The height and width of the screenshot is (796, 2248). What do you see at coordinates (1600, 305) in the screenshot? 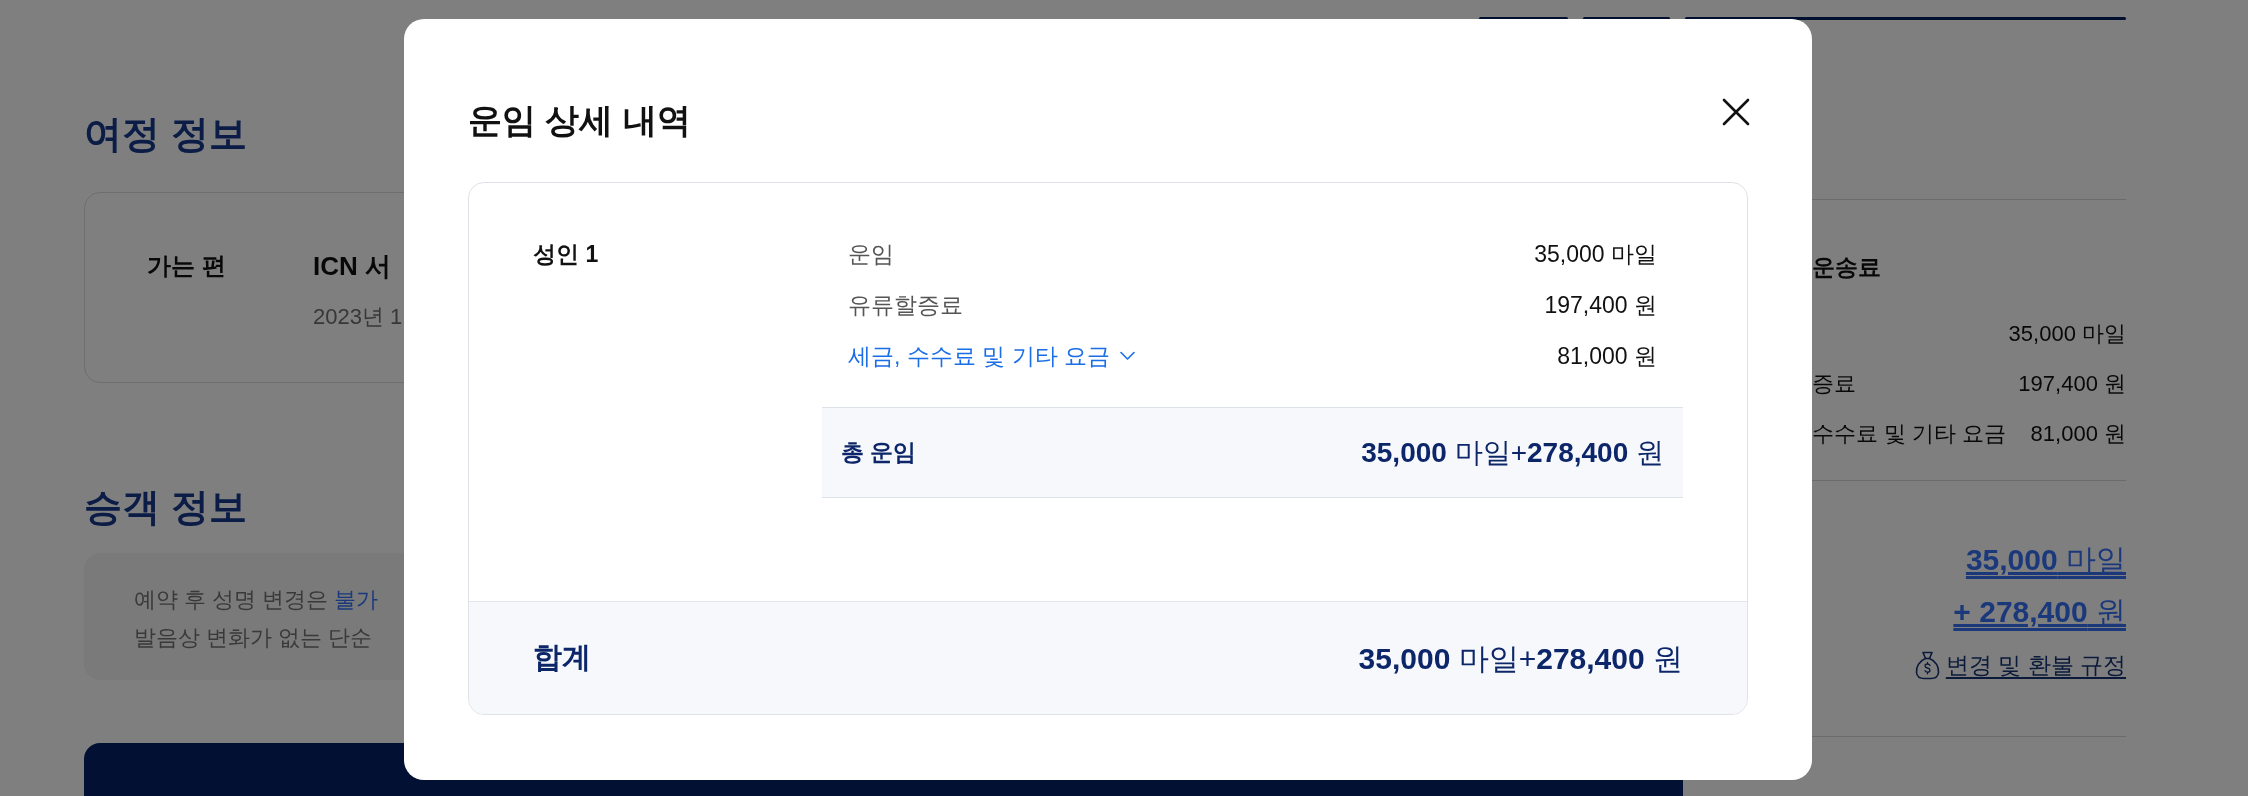
I see `fare-item-amount: 197,400 원` at bounding box center [1600, 305].